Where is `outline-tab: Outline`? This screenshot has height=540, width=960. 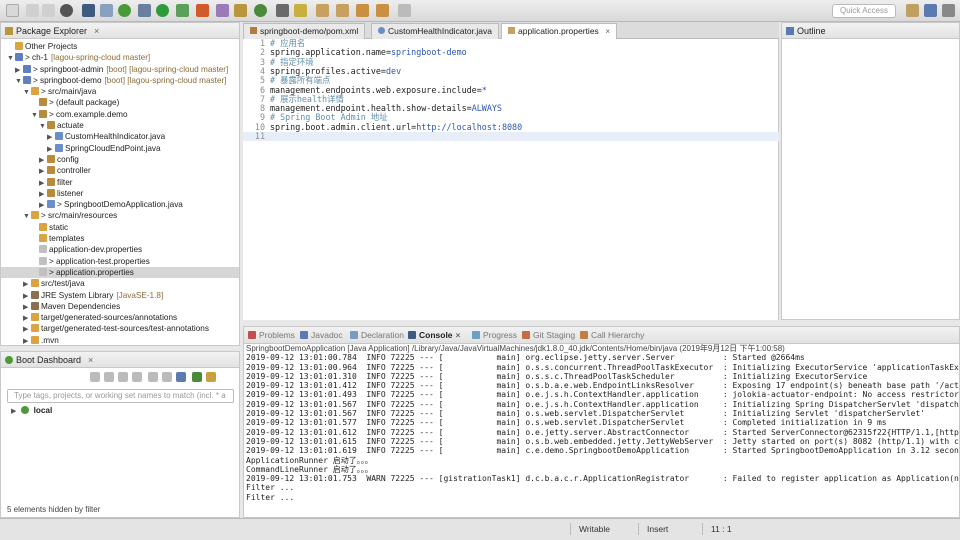
outline-tab: Outline is located at coordinates (806, 31).